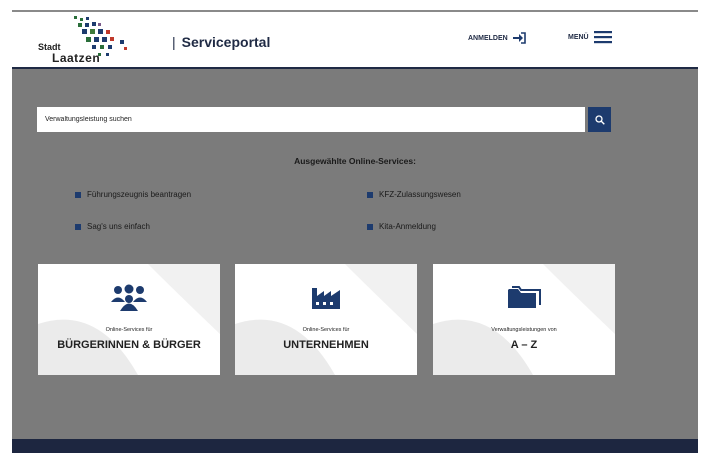  I want to click on menu-button: MENÜ, so click(590, 37).